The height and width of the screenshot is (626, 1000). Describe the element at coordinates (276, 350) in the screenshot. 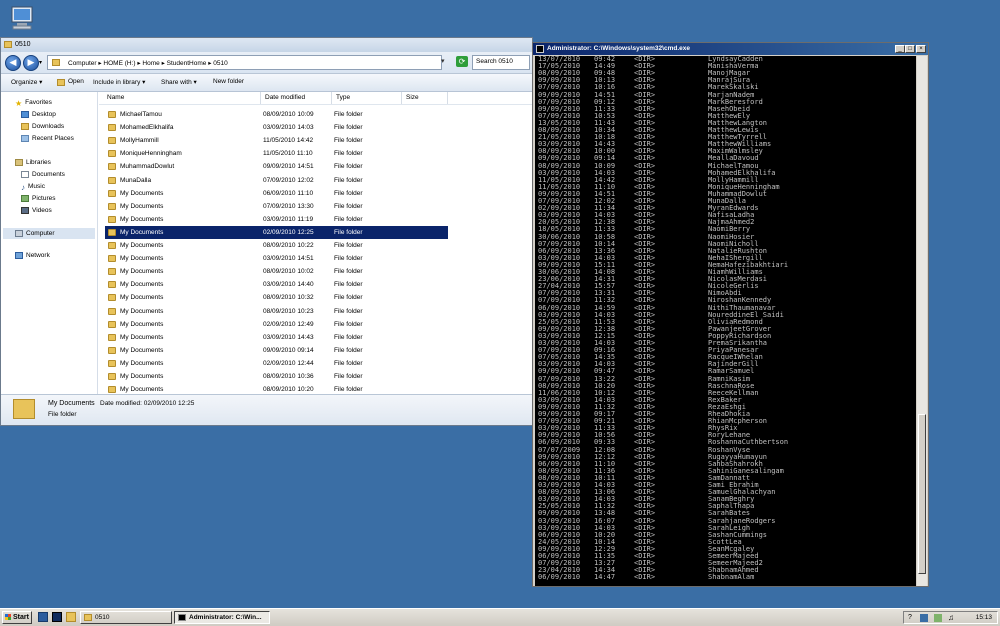

I see `file-row: My Documents 09/09/2010 09:14 File folder` at that location.